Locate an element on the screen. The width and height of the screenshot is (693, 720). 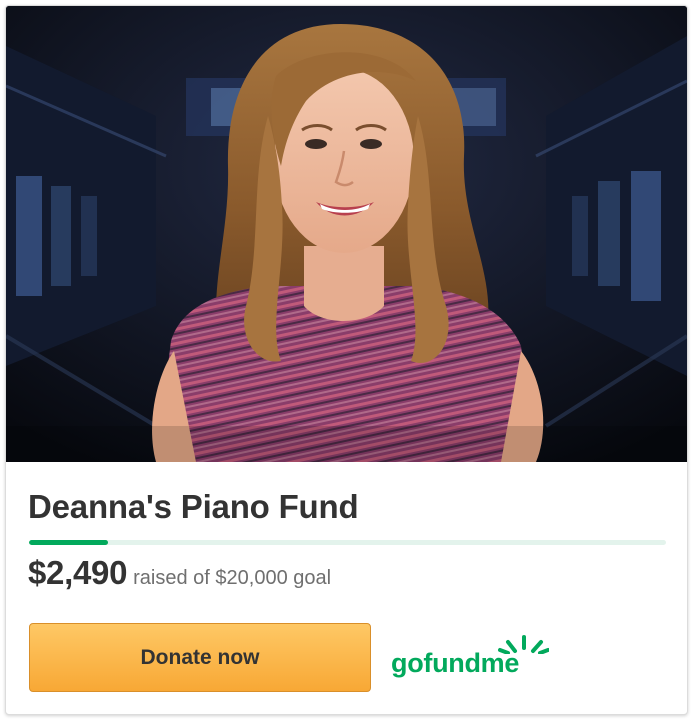
donate-button: Donate now is located at coordinates (200, 657).